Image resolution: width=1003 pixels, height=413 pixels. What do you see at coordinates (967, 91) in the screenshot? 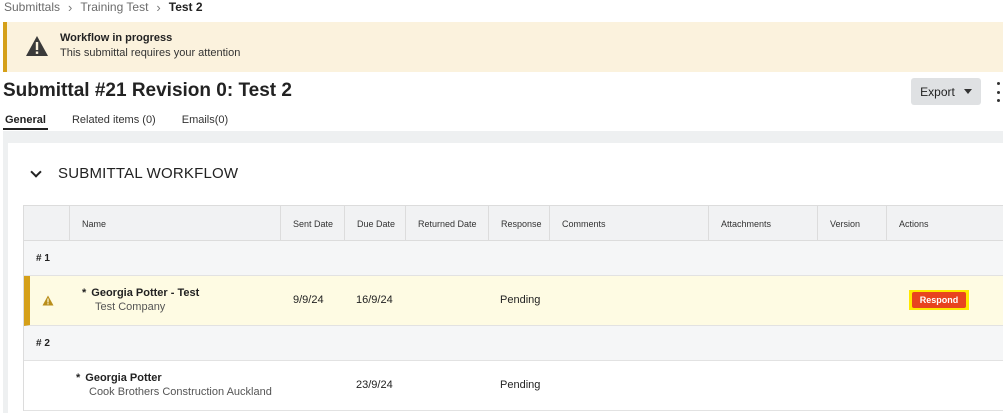
I see `caret-down-icon` at bounding box center [967, 91].